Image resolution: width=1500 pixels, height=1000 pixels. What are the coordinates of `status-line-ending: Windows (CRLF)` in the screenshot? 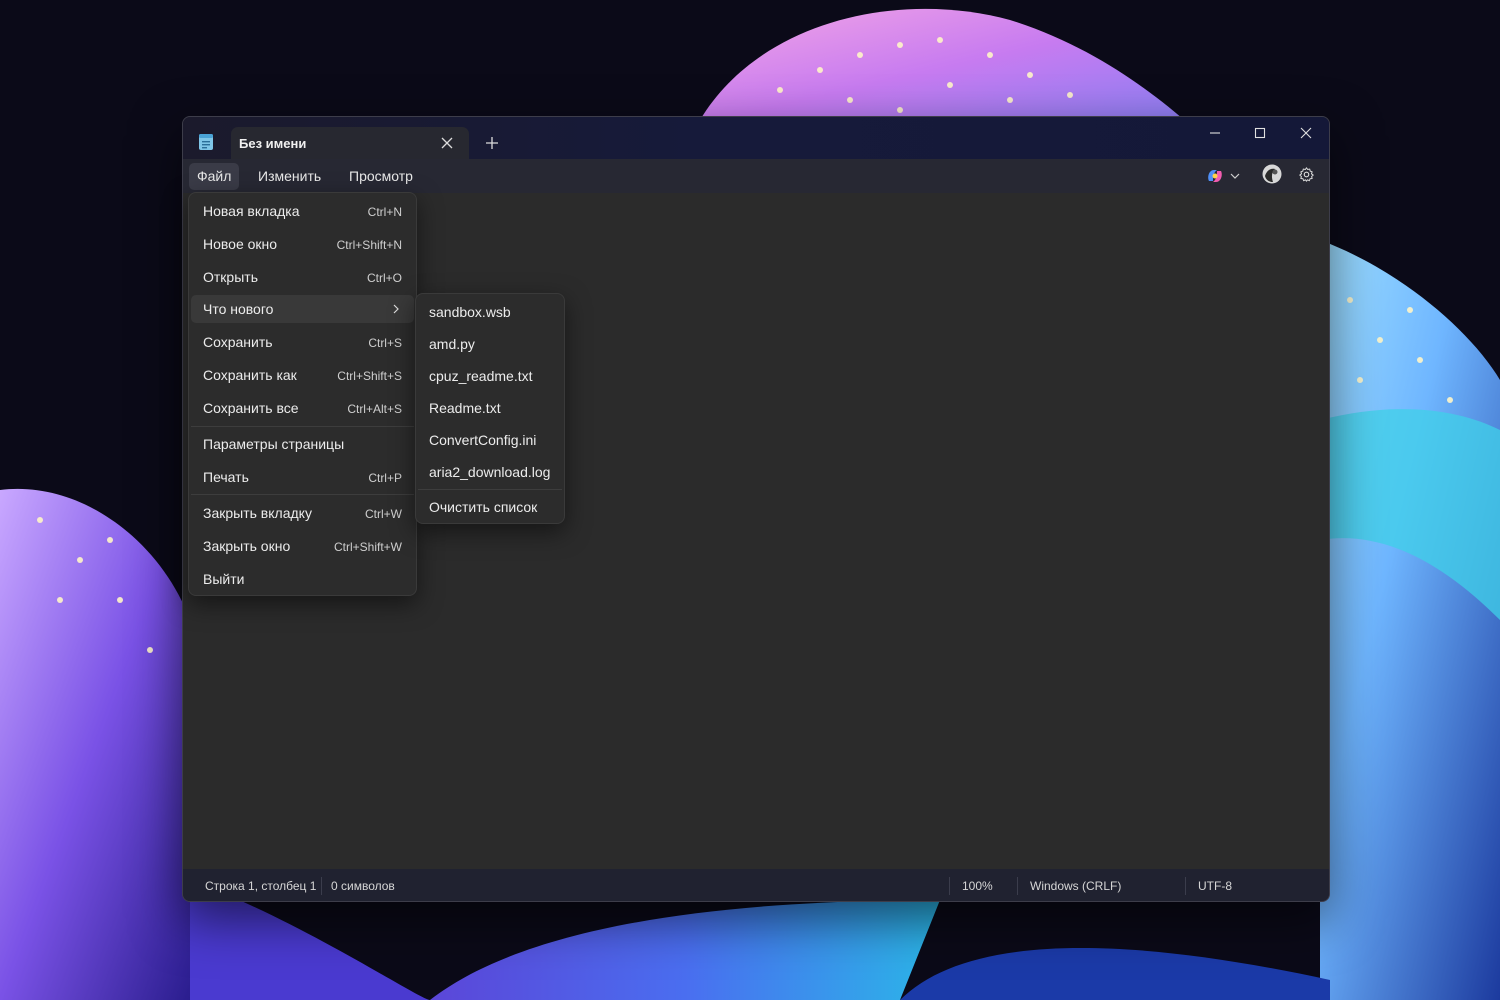 It's located at (1075, 886).